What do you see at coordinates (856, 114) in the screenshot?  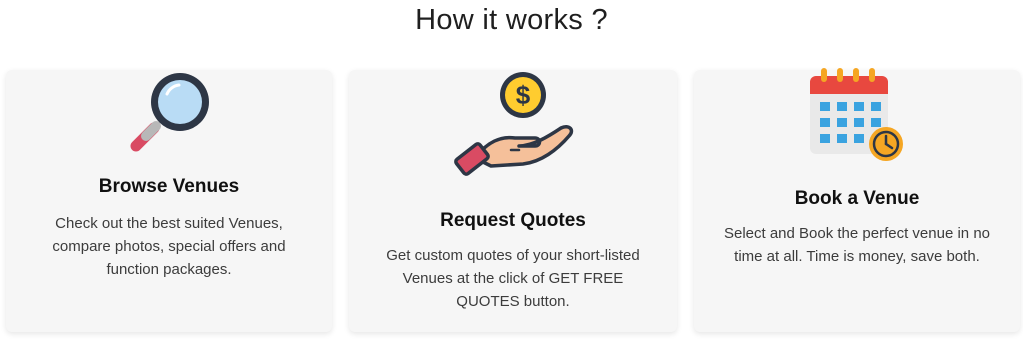 I see `calendar-clock-icon` at bounding box center [856, 114].